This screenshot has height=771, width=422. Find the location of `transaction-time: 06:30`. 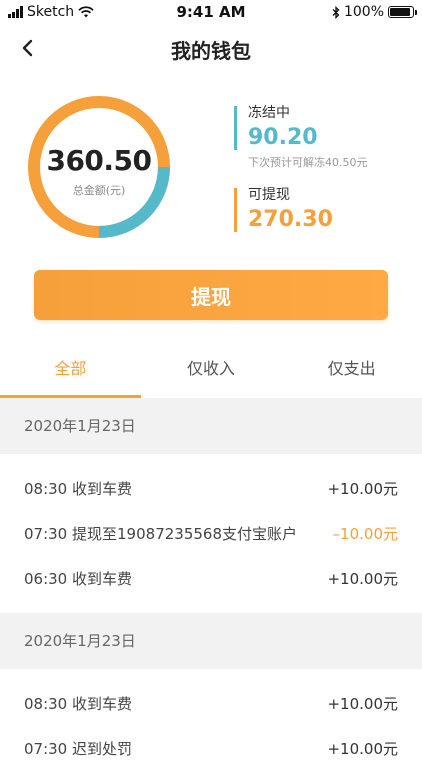

transaction-time: 06:30 is located at coordinates (46, 579).